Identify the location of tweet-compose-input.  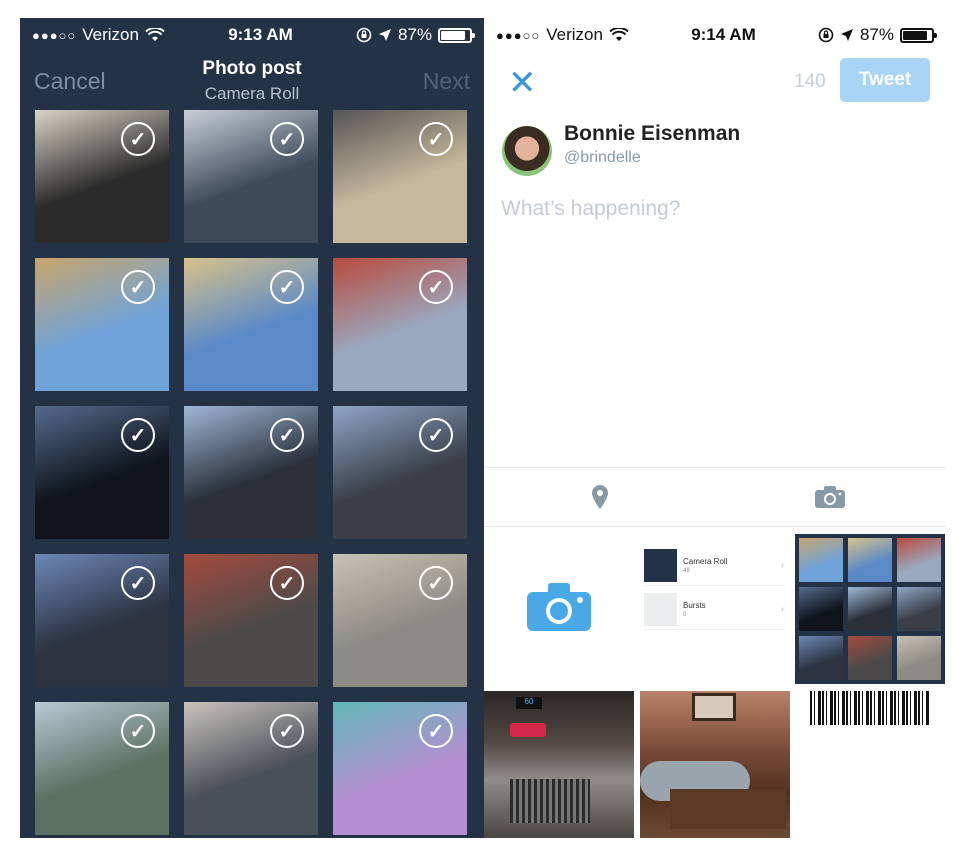
(716, 209).